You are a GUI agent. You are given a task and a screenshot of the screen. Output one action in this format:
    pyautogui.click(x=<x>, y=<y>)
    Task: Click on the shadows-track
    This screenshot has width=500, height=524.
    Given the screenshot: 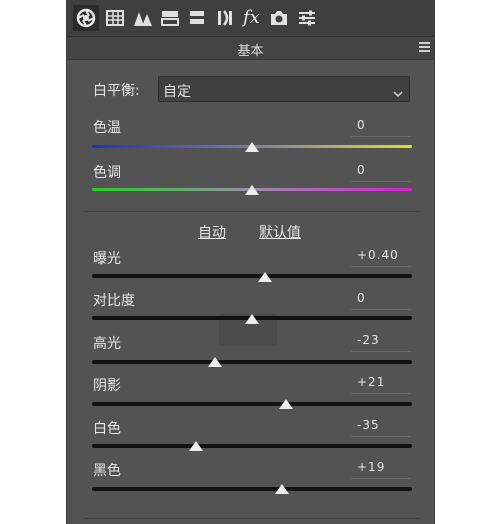 What is the action you would take?
    pyautogui.click(x=252, y=404)
    